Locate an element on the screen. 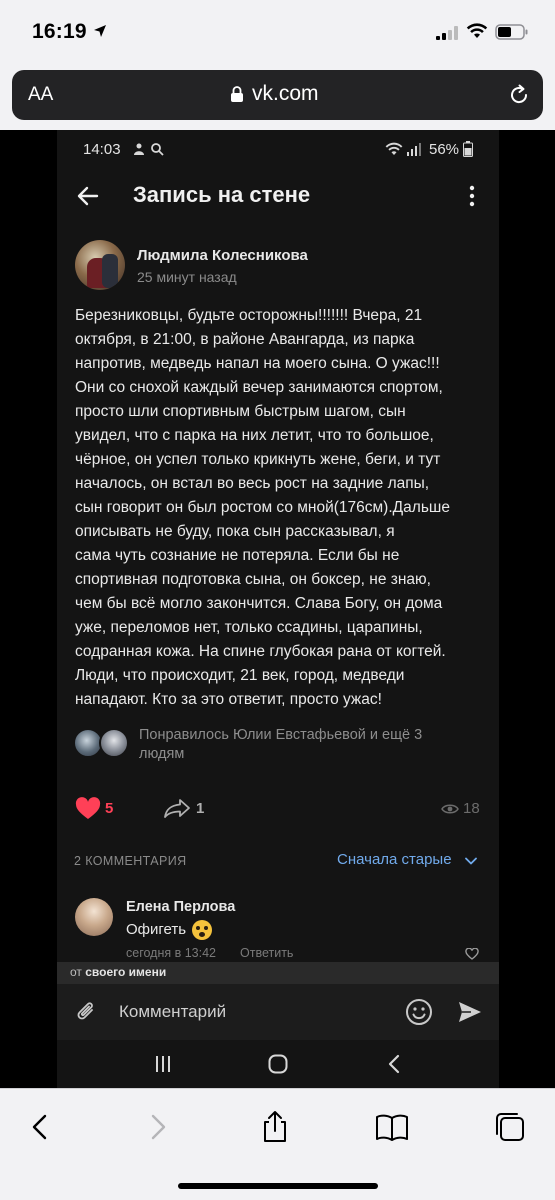  page-title: Запись на стене is located at coordinates (222, 194).